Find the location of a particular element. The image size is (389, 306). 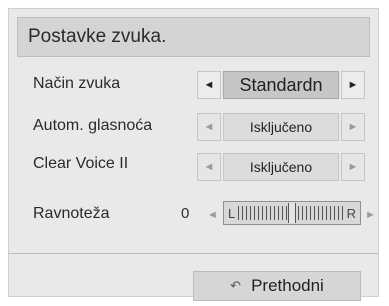

clear-voice-next-arrow: ► is located at coordinates (353, 167).